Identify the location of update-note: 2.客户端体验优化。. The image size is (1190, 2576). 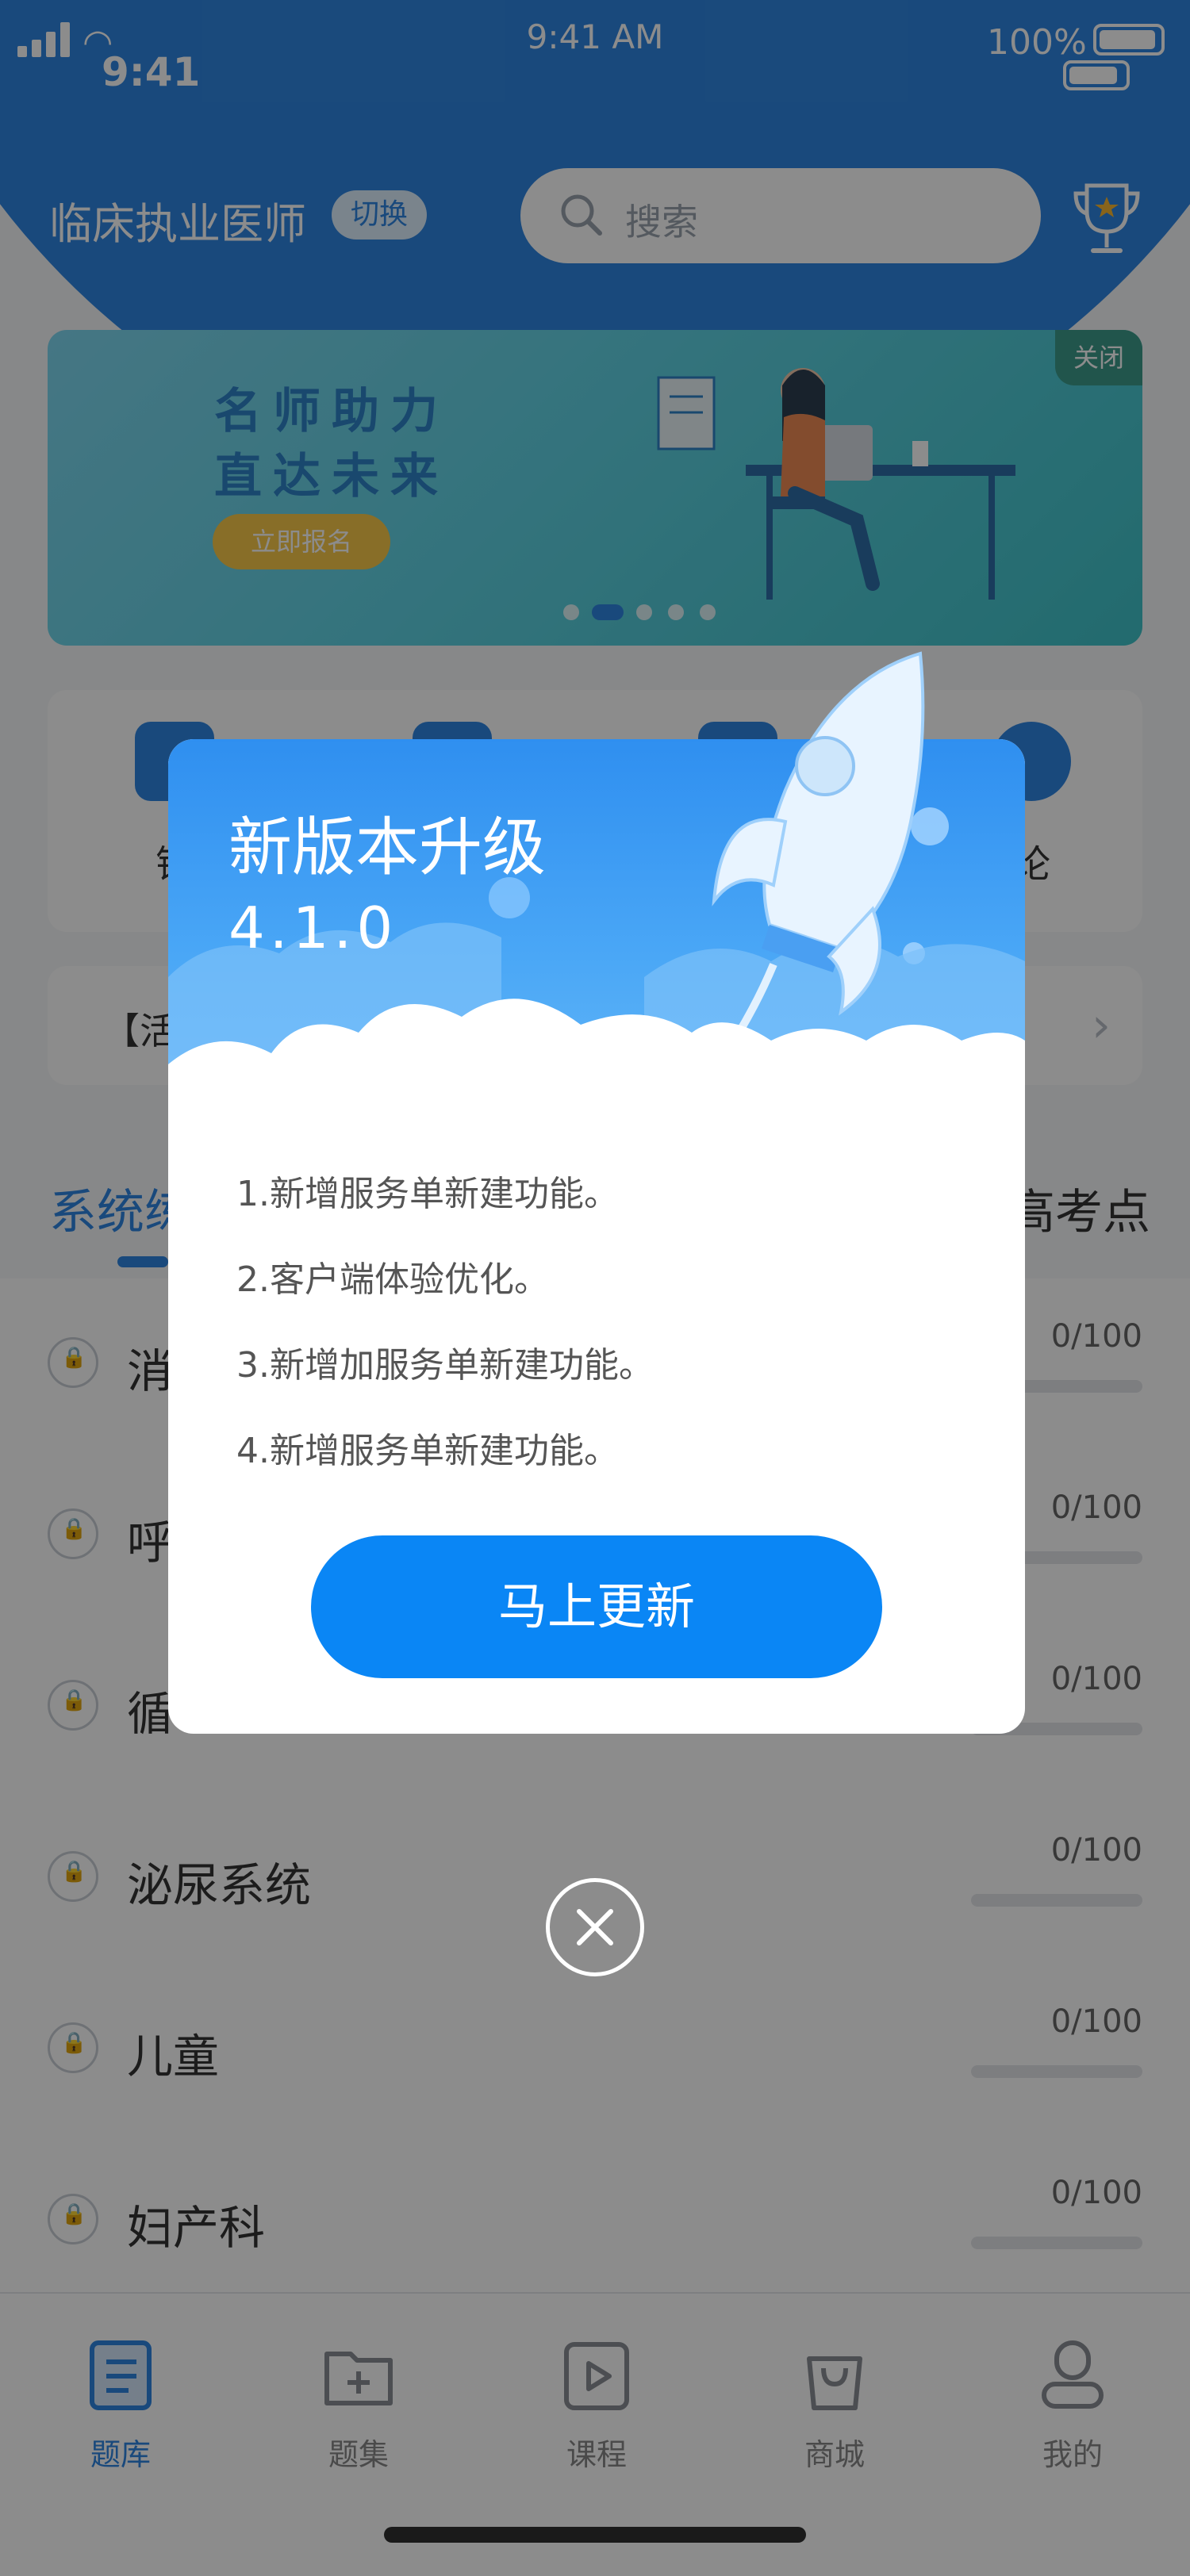
(392, 1279).